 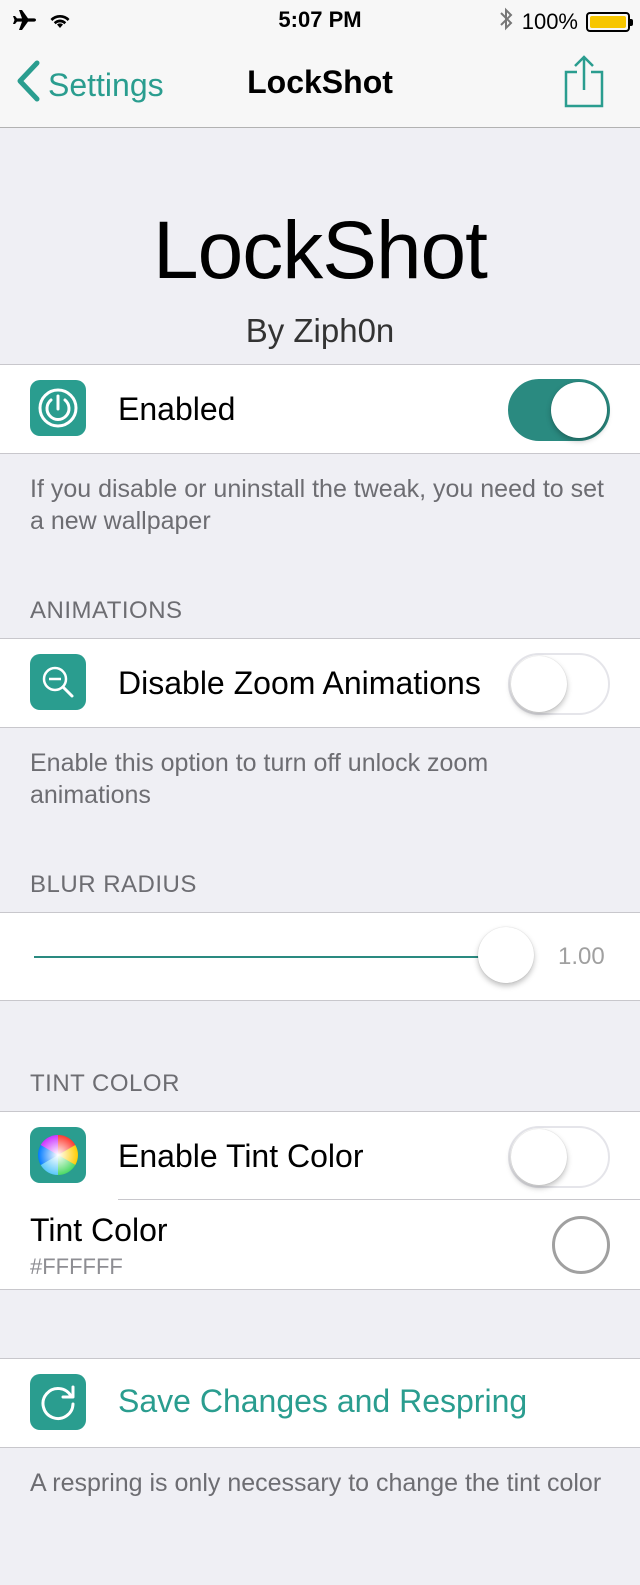 I want to click on enable-tint-cell: Enable Tint Color, so click(x=320, y=1156).